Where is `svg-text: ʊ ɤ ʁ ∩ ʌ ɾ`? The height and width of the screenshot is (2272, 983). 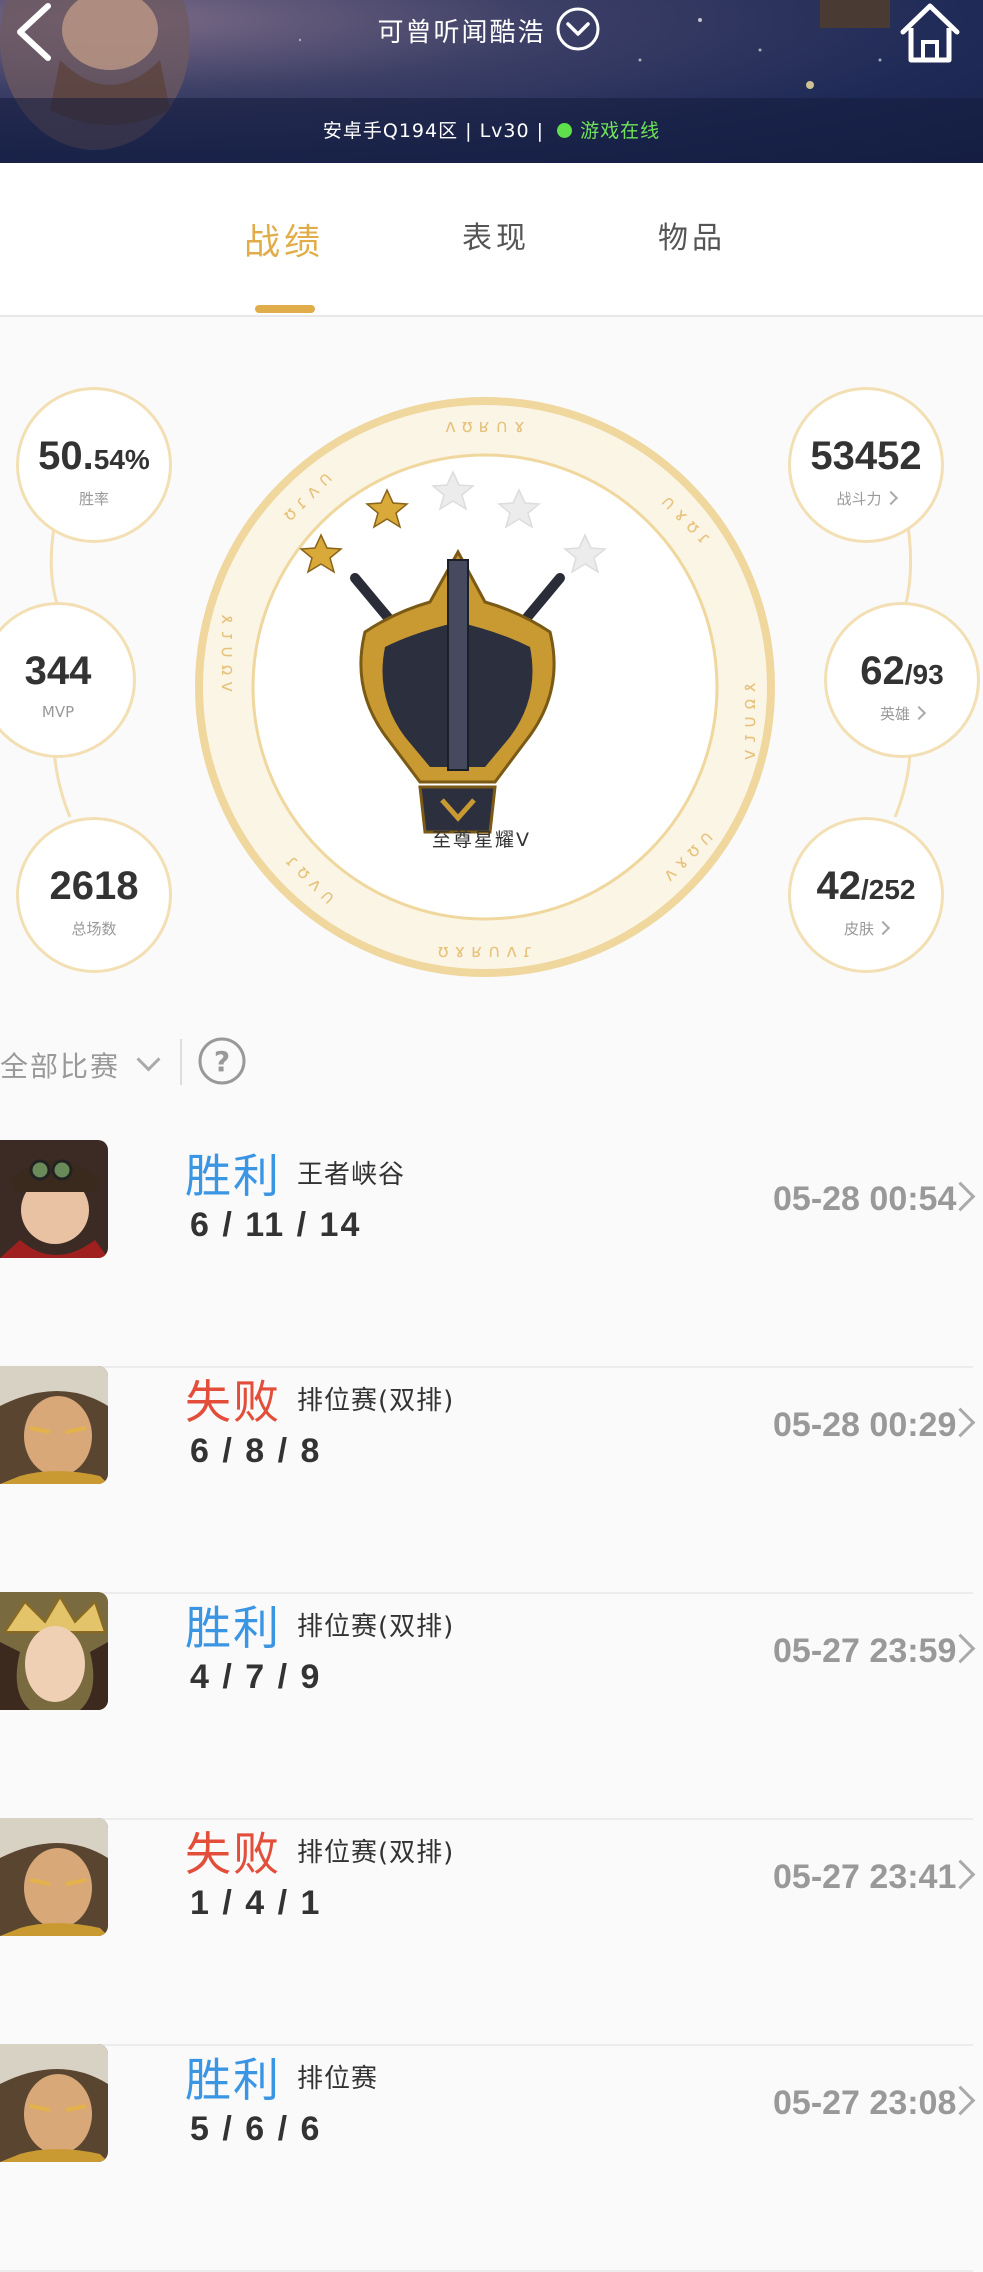
svg-text: ʊ ɤ ʁ ∩ ʌ ɾ is located at coordinates (485, 951).